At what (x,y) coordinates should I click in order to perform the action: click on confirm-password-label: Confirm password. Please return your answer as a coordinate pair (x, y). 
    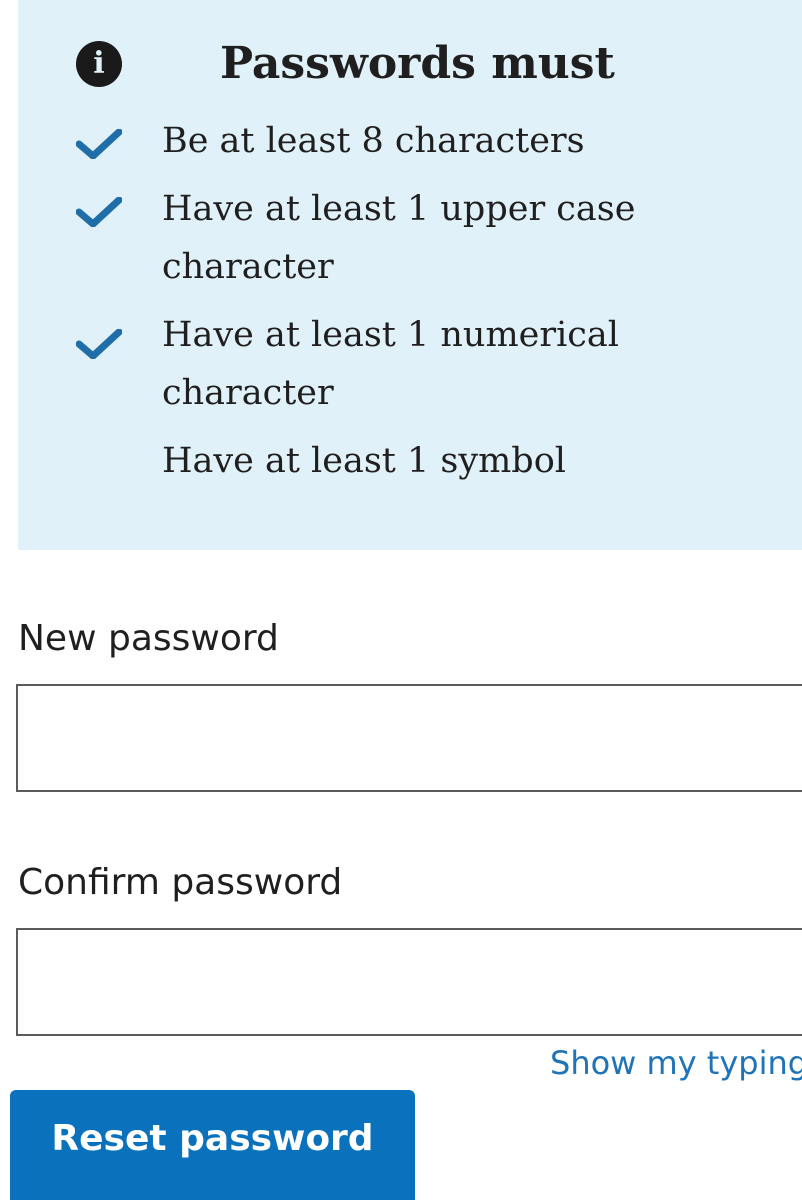
    Looking at the image, I should click on (180, 882).